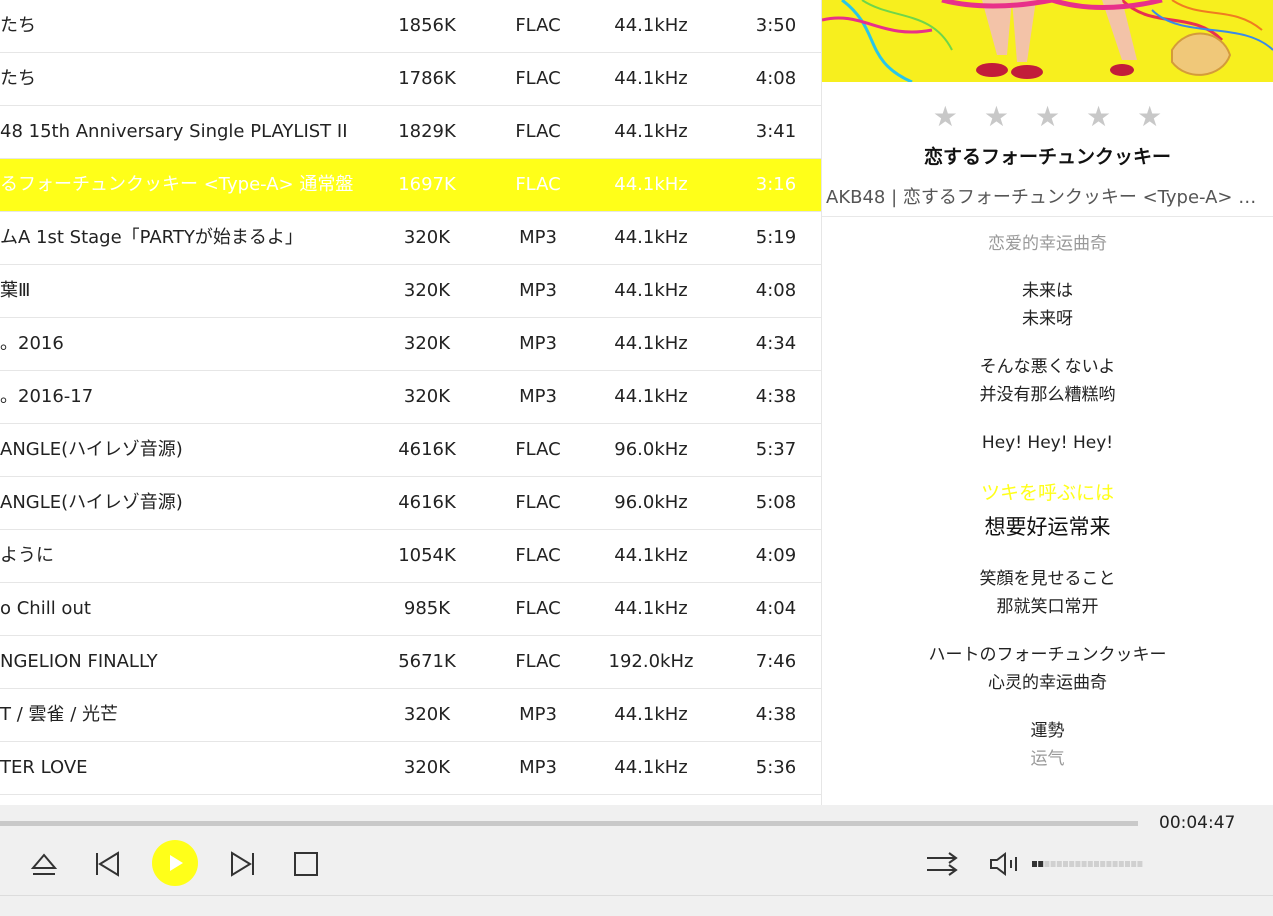  What do you see at coordinates (91, 449) in the screenshot?
I see `track-title: ANGLE(ハイレゾ音源)` at bounding box center [91, 449].